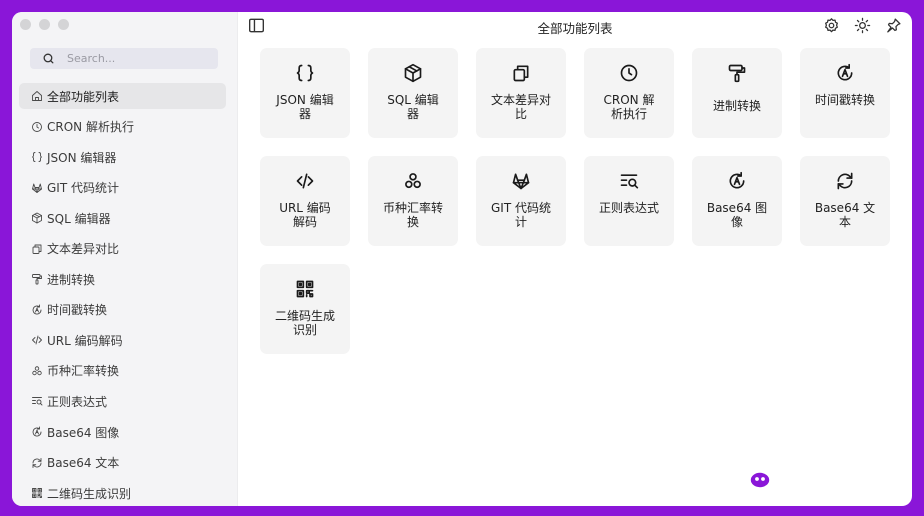 This screenshot has height=516, width=924. What do you see at coordinates (122, 432) in the screenshot?
I see `sidebar-item: Base64 图像` at bounding box center [122, 432].